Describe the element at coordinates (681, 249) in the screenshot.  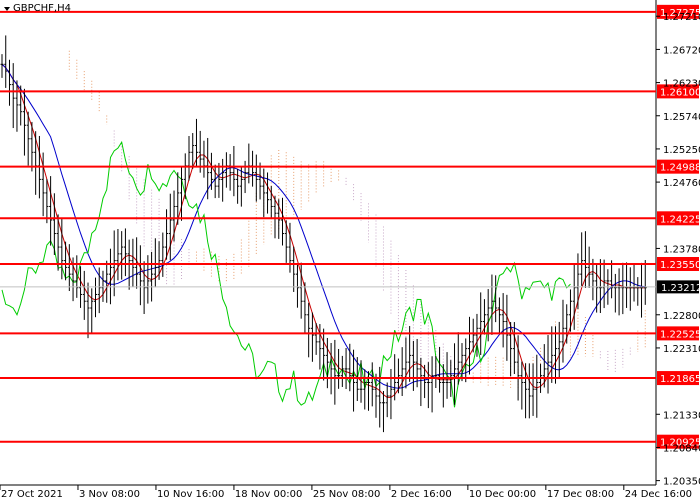
I see `y-tick-label: 1.23780` at that location.